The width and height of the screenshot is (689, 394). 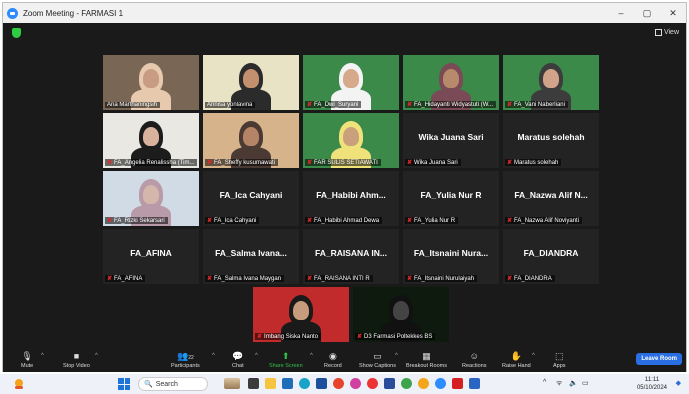 I want to click on raise-hand-button: ✋ Raise Hand, so click(x=516, y=360).